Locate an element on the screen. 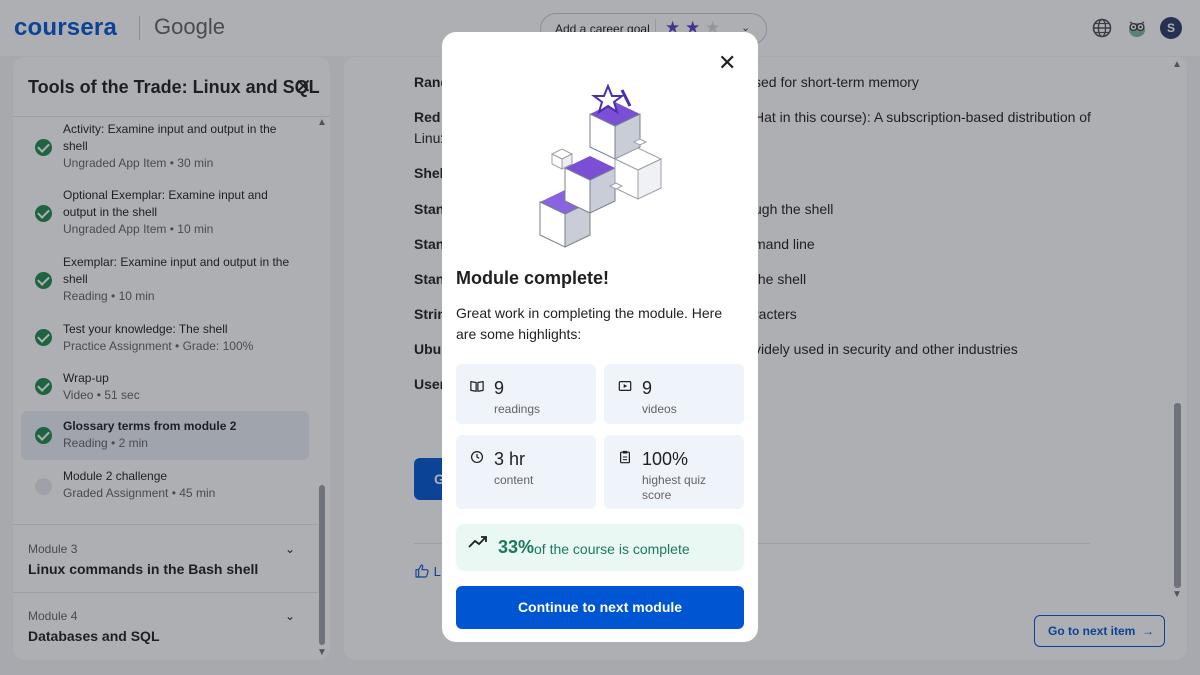 The height and width of the screenshot is (675, 1200). progress-percent: 33% is located at coordinates (516, 547).